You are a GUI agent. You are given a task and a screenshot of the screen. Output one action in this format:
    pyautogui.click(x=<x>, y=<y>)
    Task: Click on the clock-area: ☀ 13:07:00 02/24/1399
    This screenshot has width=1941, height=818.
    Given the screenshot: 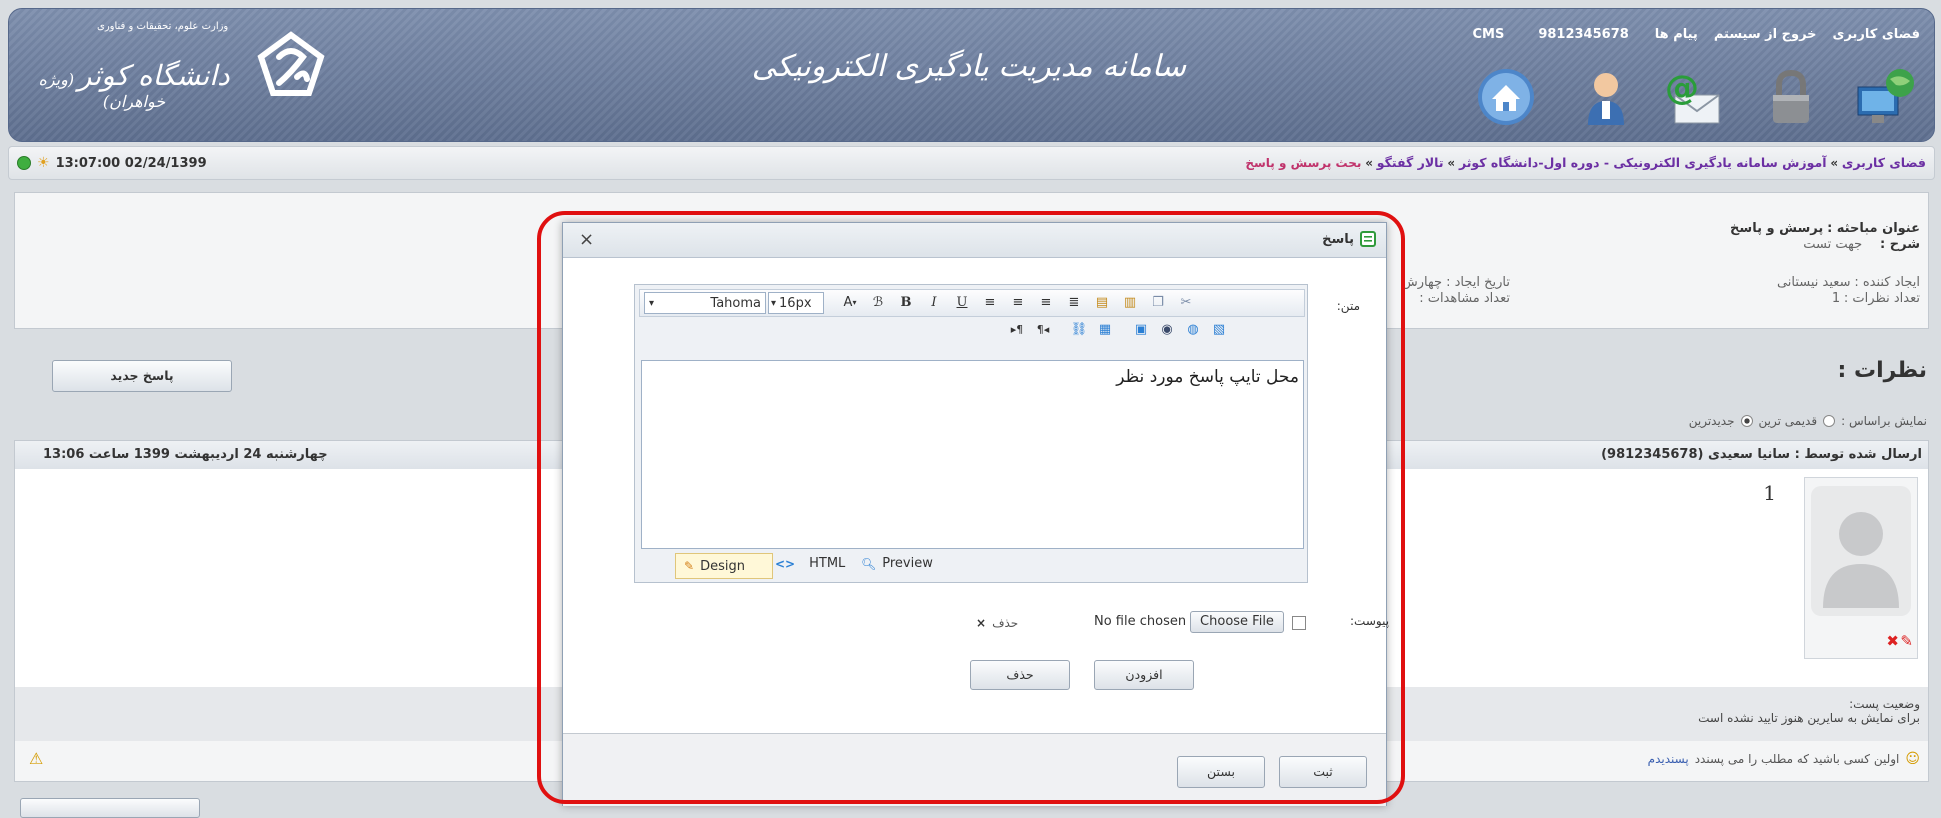 What is the action you would take?
    pyautogui.click(x=112, y=163)
    